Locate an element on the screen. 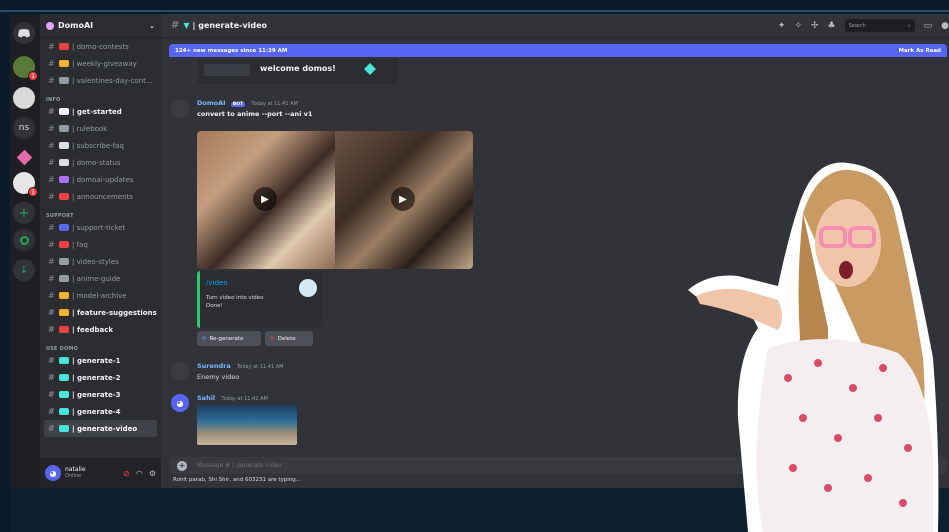 The width and height of the screenshot is (949, 532). channel-label: | generate-2 is located at coordinates (96, 377).